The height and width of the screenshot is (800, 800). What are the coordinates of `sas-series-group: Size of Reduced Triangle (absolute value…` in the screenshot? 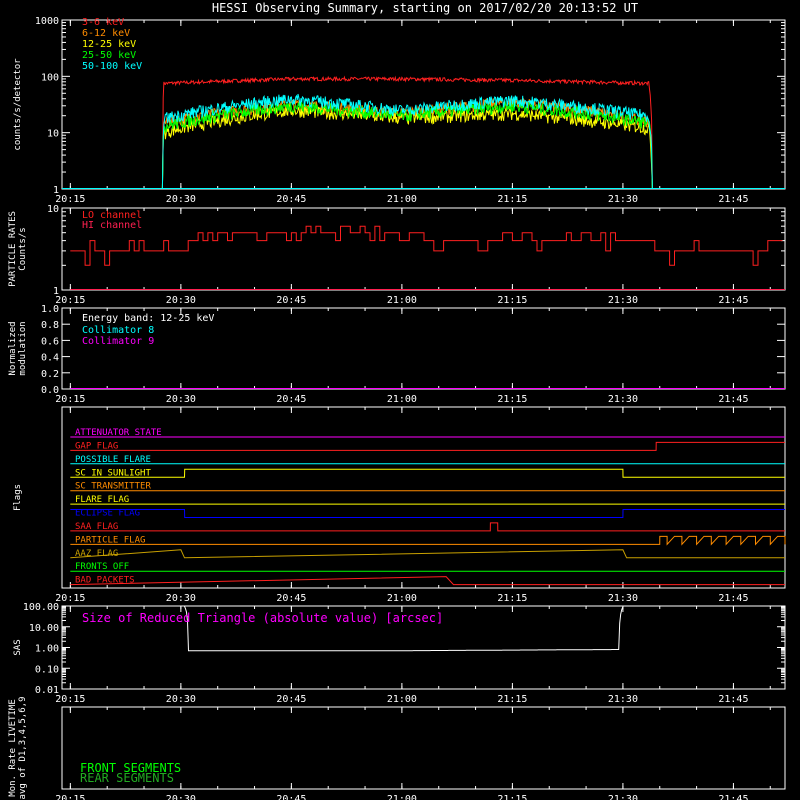 It's located at (353, 629).